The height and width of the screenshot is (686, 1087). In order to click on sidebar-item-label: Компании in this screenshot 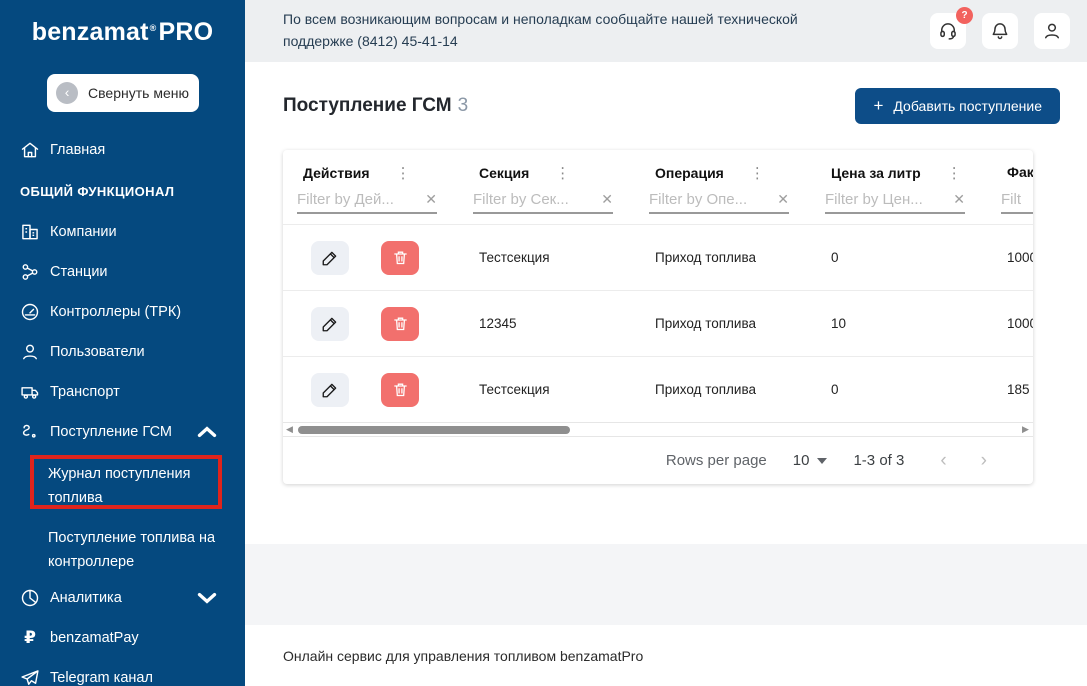, I will do `click(83, 232)`.